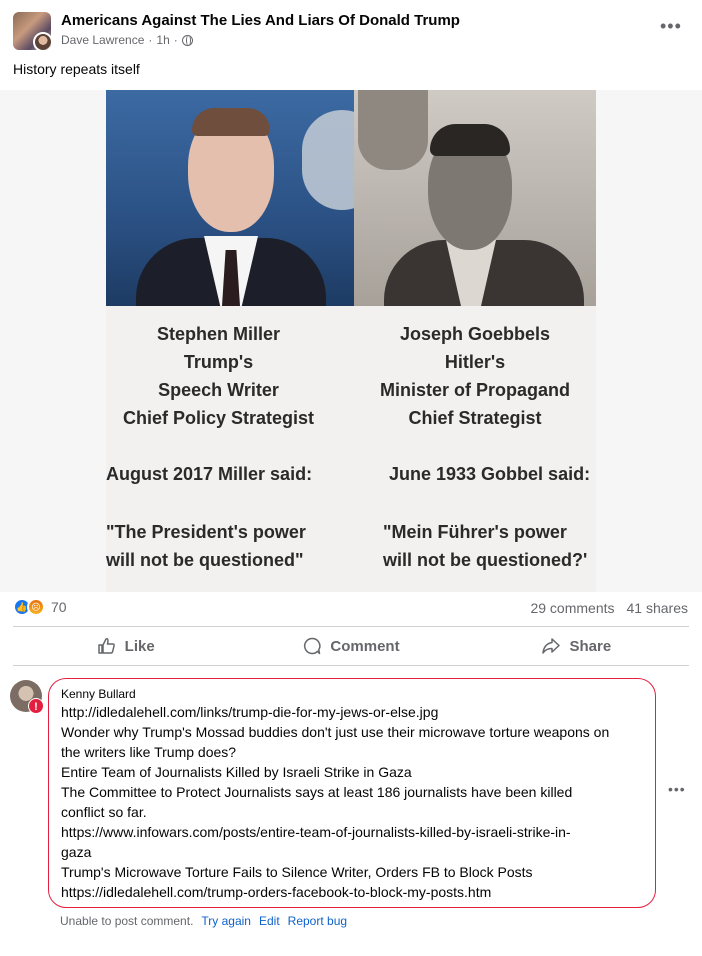 The height and width of the screenshot is (956, 702). What do you see at coordinates (42, 41) in the screenshot?
I see `author-avatar` at bounding box center [42, 41].